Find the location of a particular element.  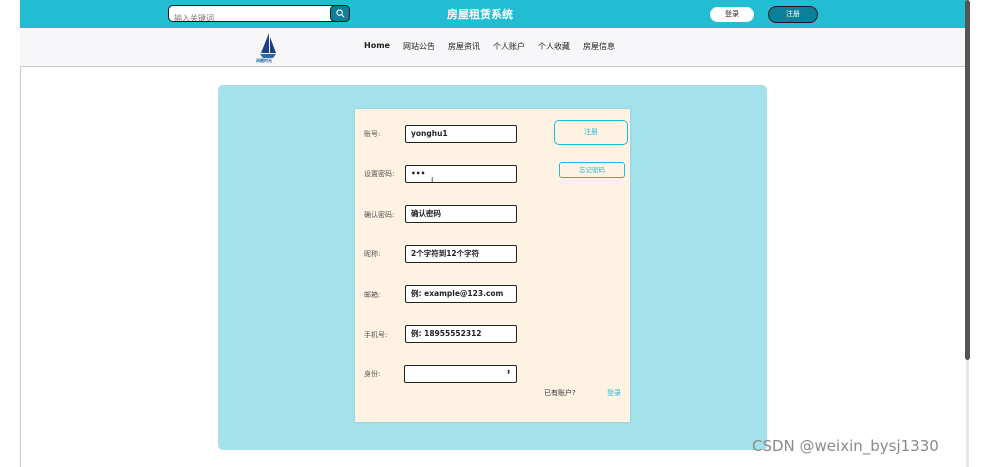

nav-item-favorites: 个人收藏 is located at coordinates (554, 46).